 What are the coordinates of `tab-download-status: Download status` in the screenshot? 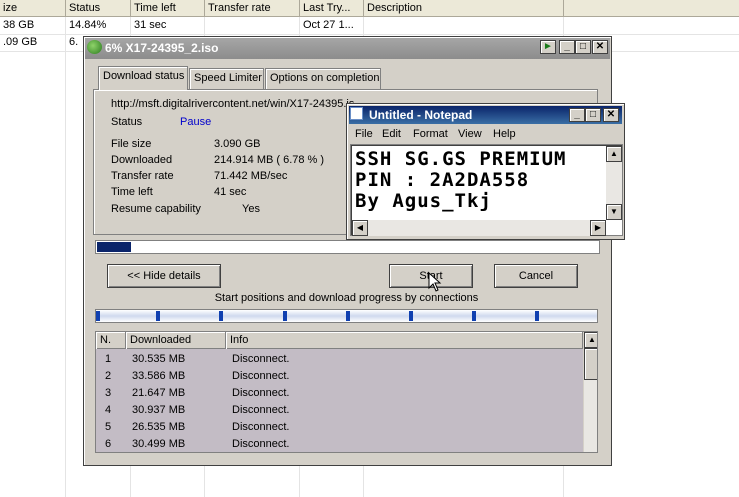 It's located at (143, 78).